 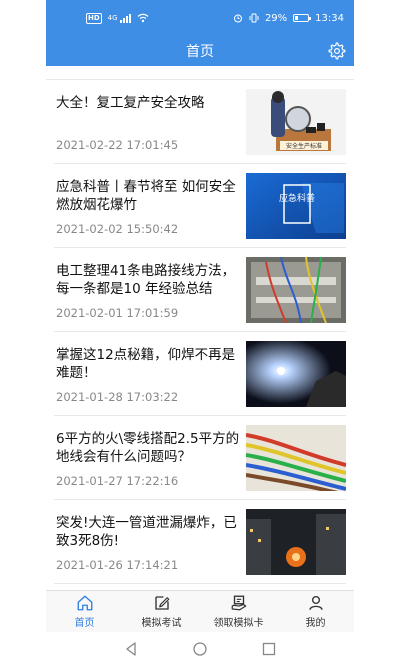 I want to click on status-left: HD 4G, so click(x=117, y=18).